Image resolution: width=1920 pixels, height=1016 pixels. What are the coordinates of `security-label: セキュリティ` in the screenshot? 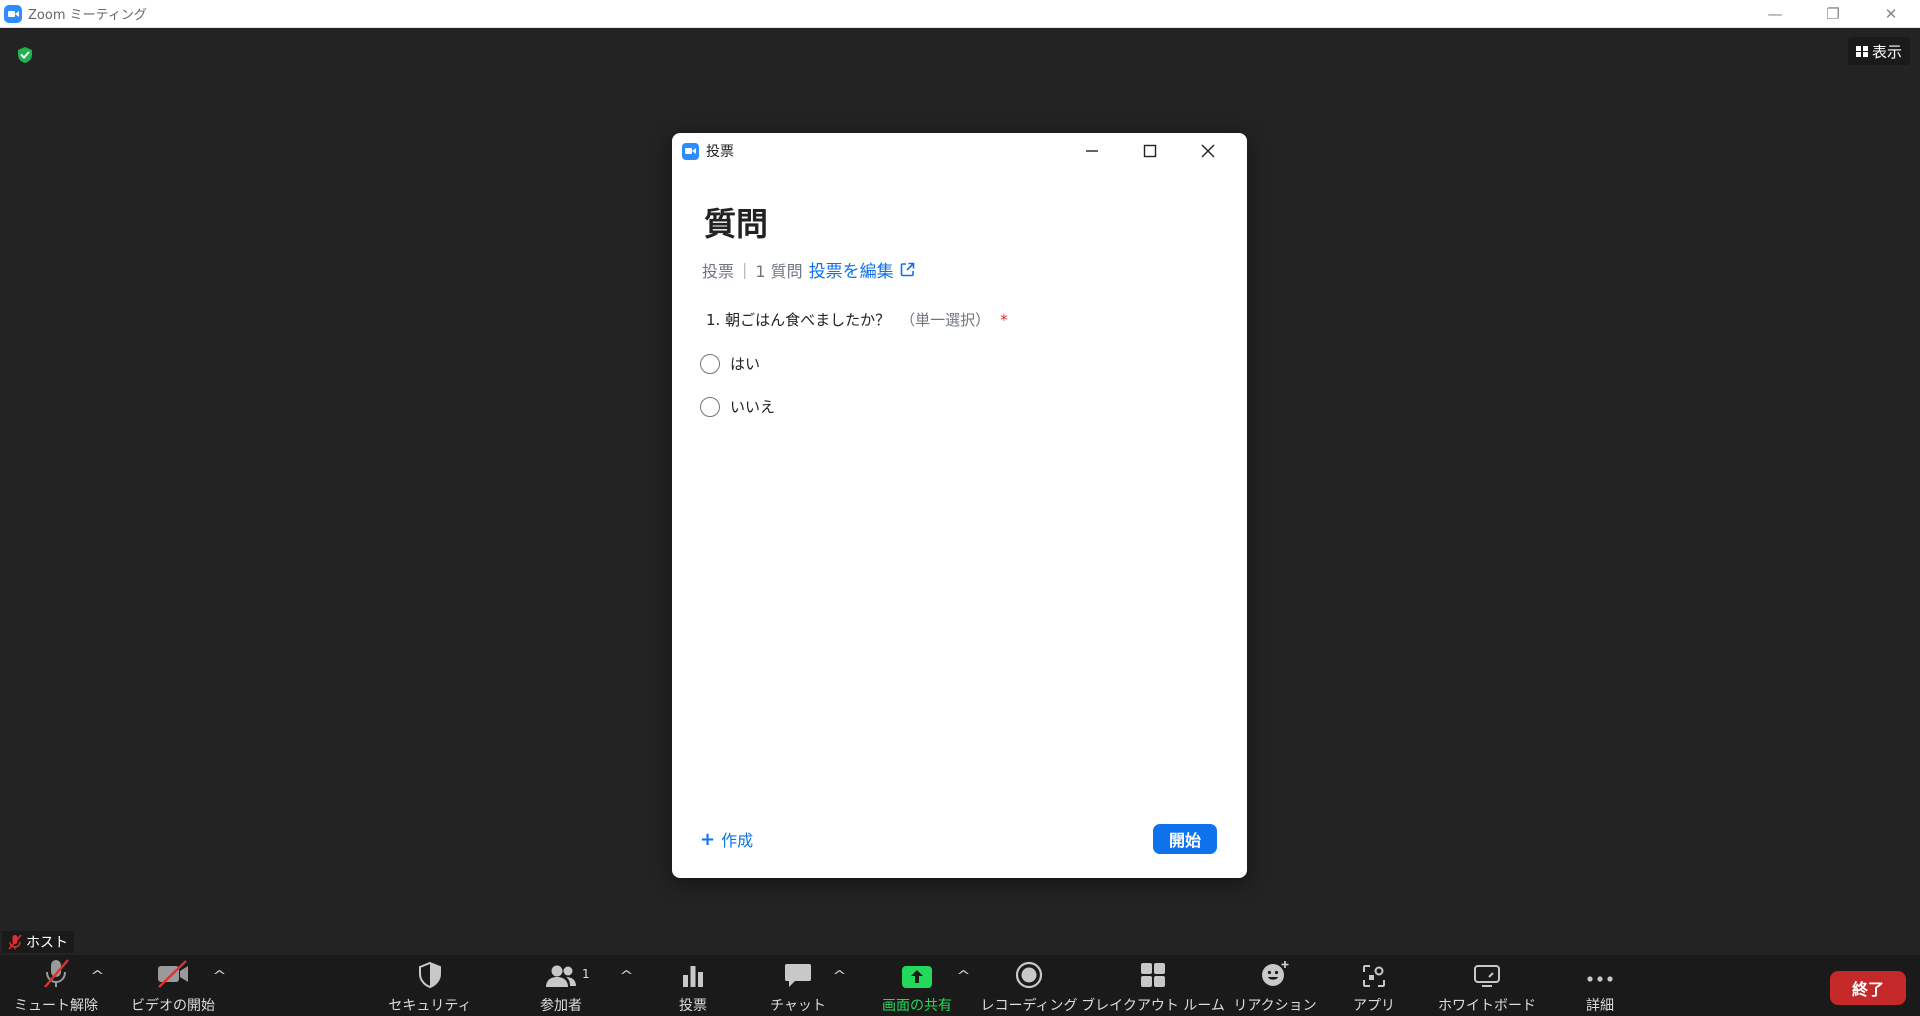 It's located at (430, 1006).